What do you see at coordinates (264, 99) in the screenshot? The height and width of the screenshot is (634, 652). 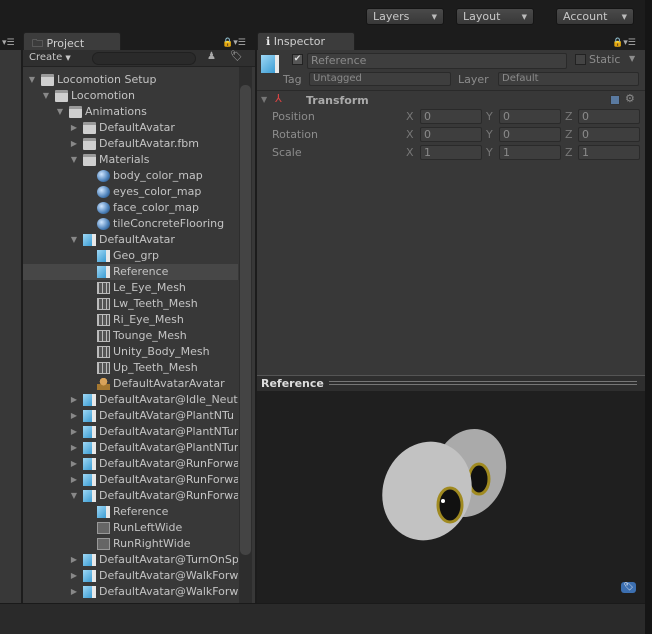 I see `expand-arrow-icon: ▼` at bounding box center [264, 99].